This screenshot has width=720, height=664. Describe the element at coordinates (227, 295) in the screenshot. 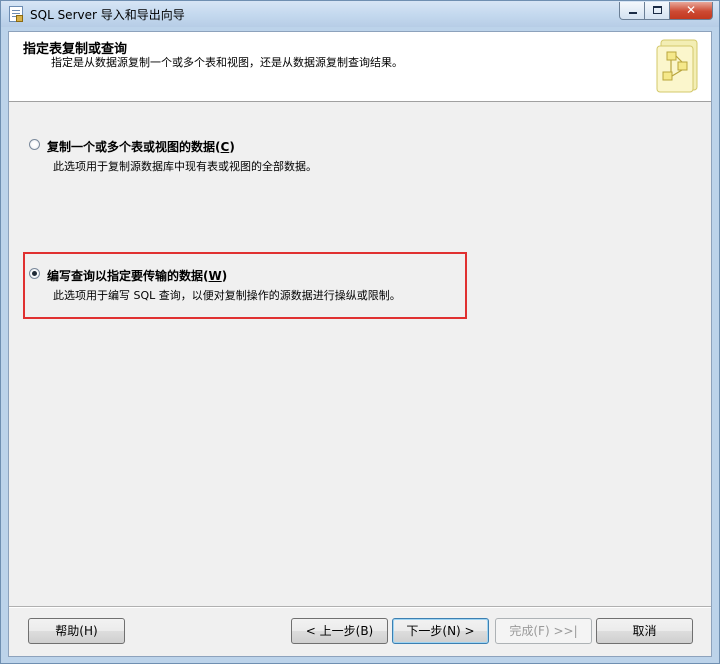

I see `write-query-description: 此选项用于编写 SQL 查询，以便对复制操作的源数据进行操纵或限制。` at that location.